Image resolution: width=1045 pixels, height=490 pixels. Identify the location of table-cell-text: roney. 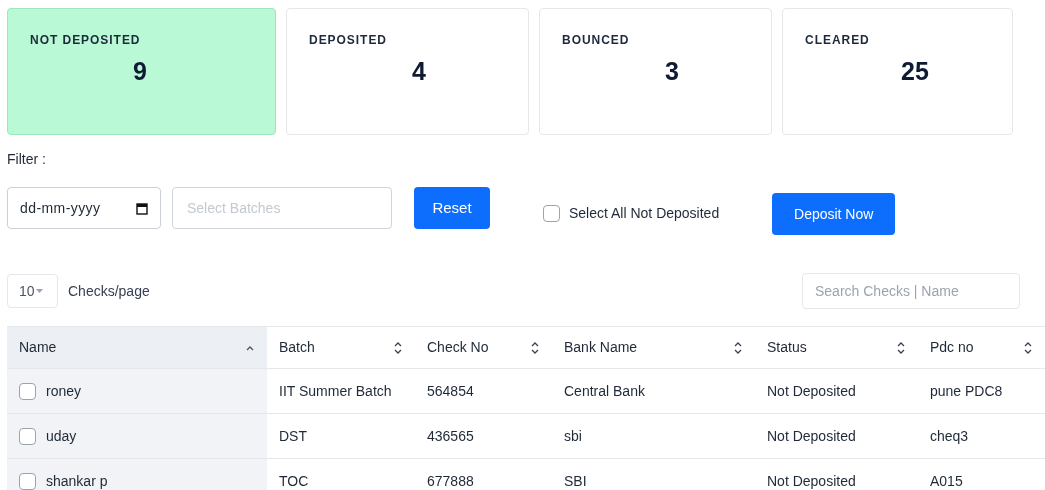
(64, 391).